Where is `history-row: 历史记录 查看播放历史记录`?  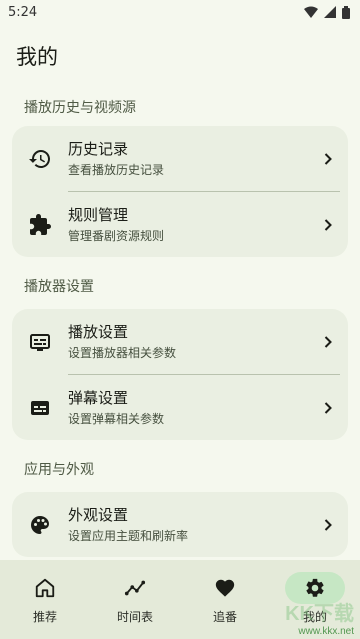
history-row: 历史记录 查看播放历史记录 is located at coordinates (180, 158).